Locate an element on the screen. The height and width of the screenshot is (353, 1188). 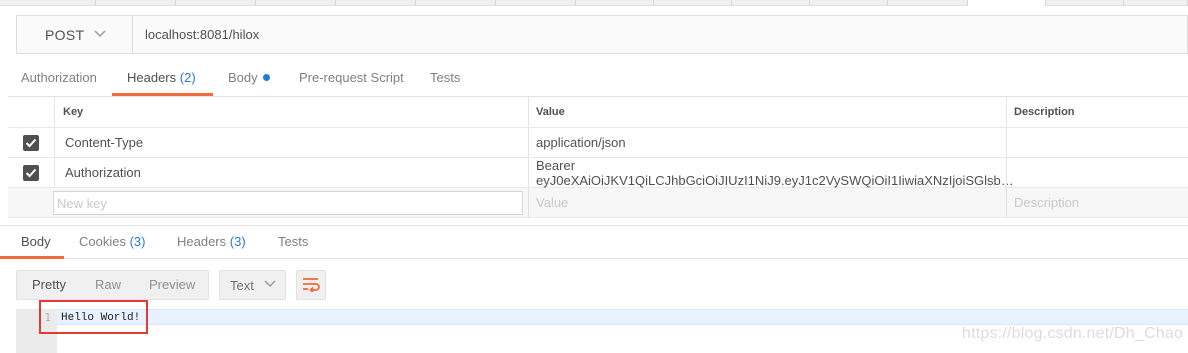
new-header-row: New key Value Description is located at coordinates (598, 203).